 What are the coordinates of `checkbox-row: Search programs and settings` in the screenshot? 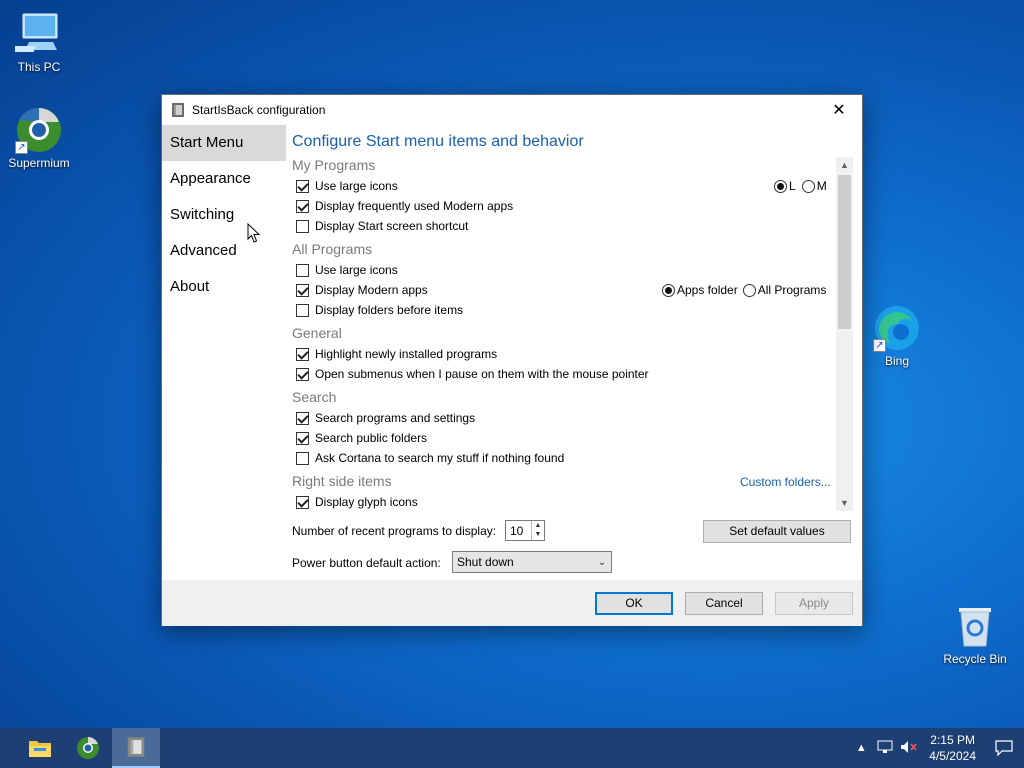 It's located at (385, 418).